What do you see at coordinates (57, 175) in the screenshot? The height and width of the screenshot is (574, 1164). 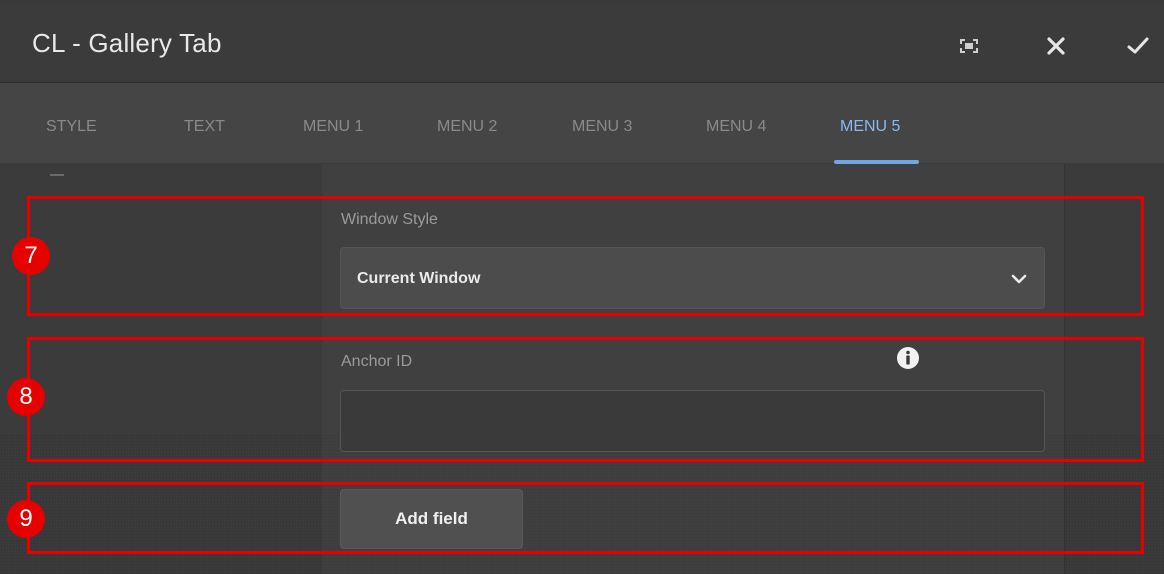 I see `collapsed-item-stub` at bounding box center [57, 175].